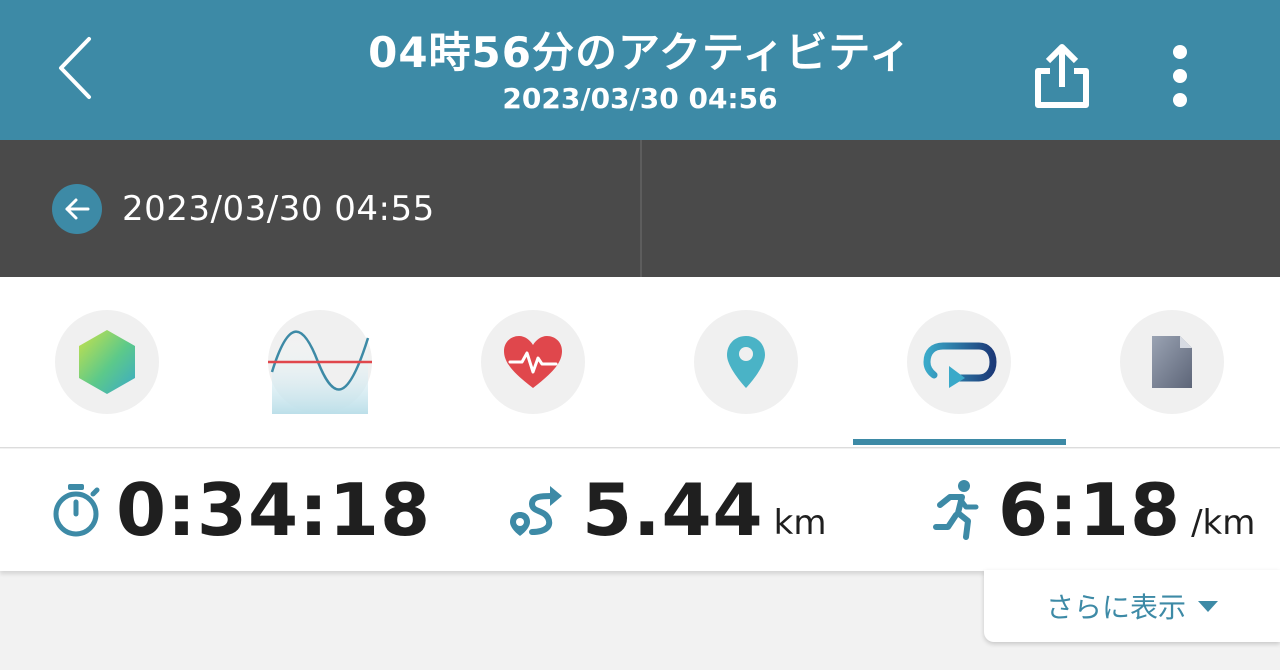 This screenshot has width=1280, height=670. Describe the element at coordinates (1223, 523) in the screenshot. I see `pace-unit: /km` at that location.